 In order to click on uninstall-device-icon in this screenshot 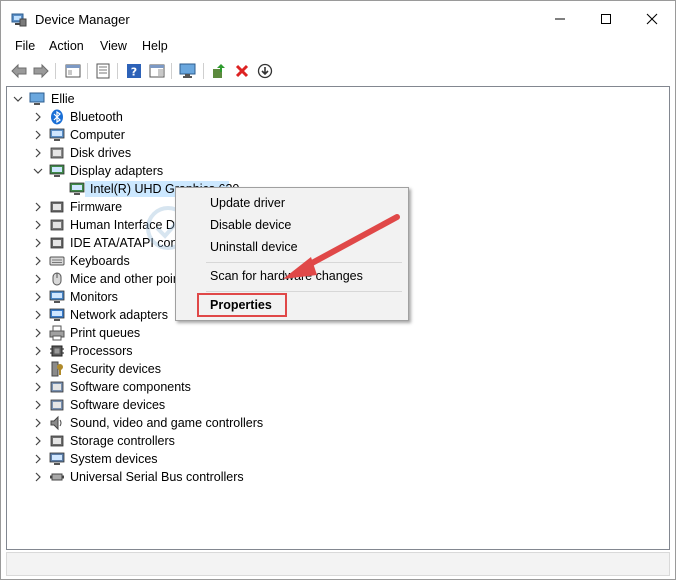, I will do `click(242, 71)`.